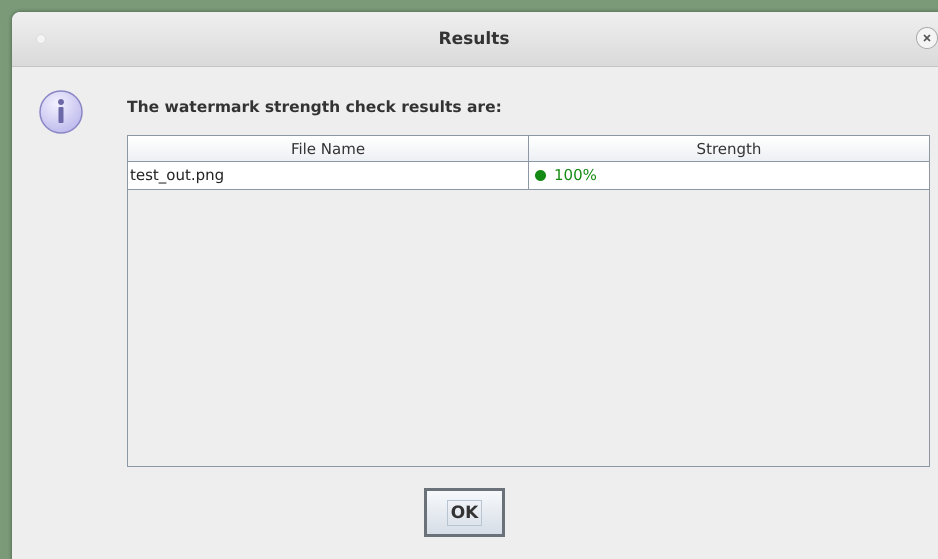 The image size is (938, 559). Describe the element at coordinates (575, 175) in the screenshot. I see `strength-value: 100%` at that location.